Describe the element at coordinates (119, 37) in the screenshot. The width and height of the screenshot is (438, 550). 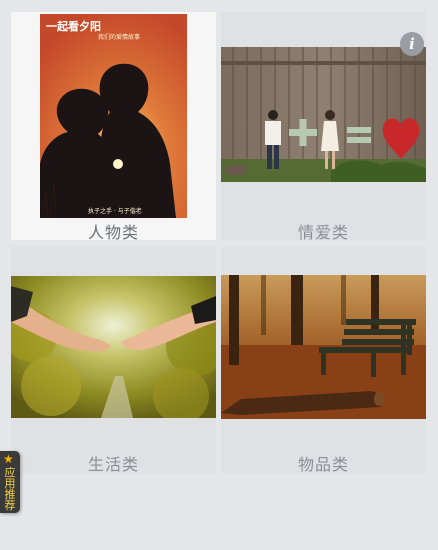
I see `poster-subtitle: 我们的爱情故事` at that location.